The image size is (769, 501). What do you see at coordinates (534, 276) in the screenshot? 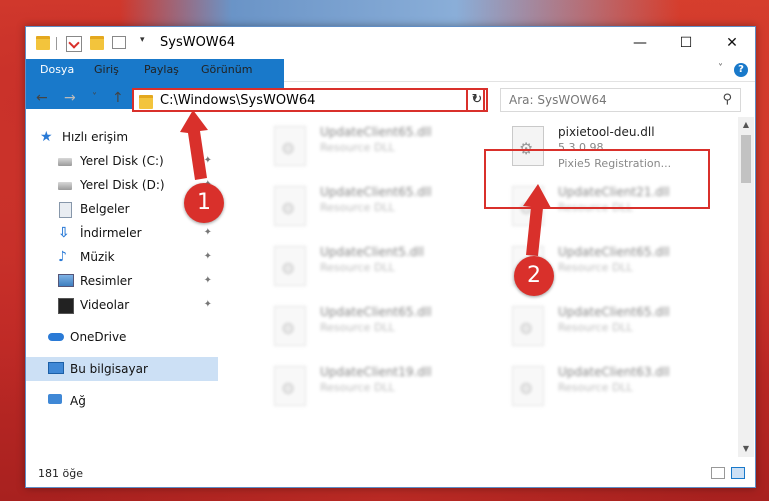
I see `step-marker-2: 2` at bounding box center [534, 276].